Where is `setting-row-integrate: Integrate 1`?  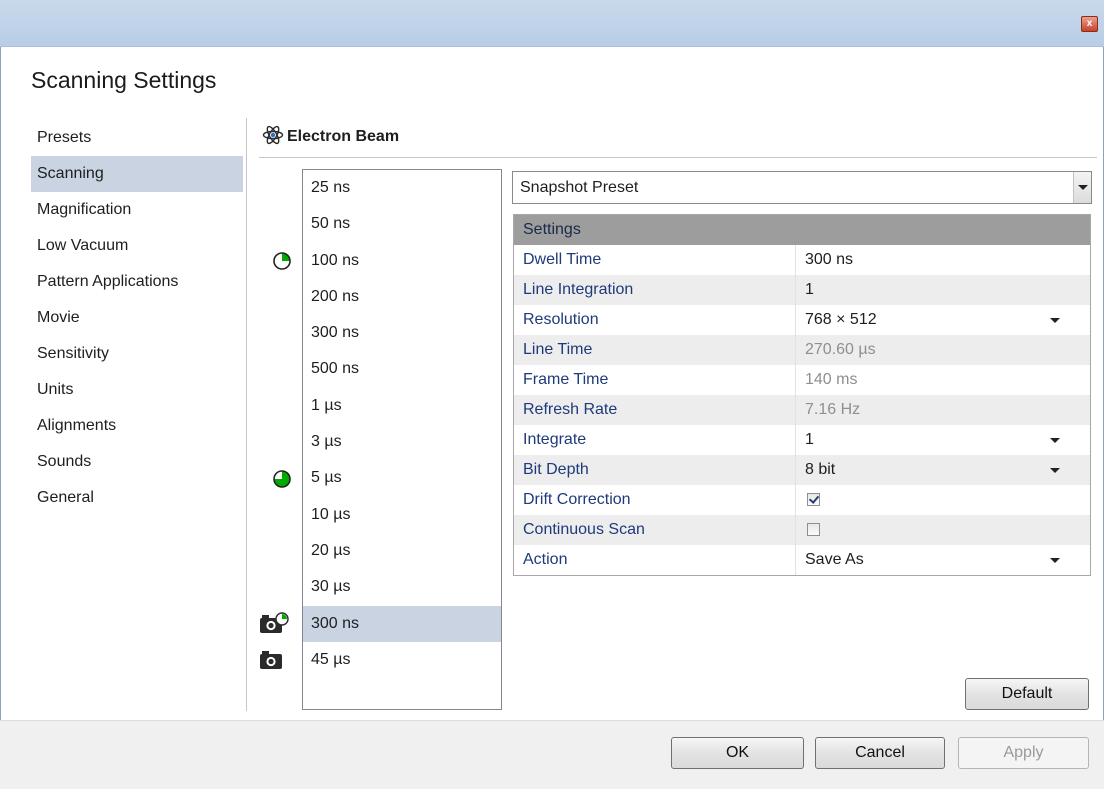
setting-row-integrate: Integrate 1 is located at coordinates (802, 440).